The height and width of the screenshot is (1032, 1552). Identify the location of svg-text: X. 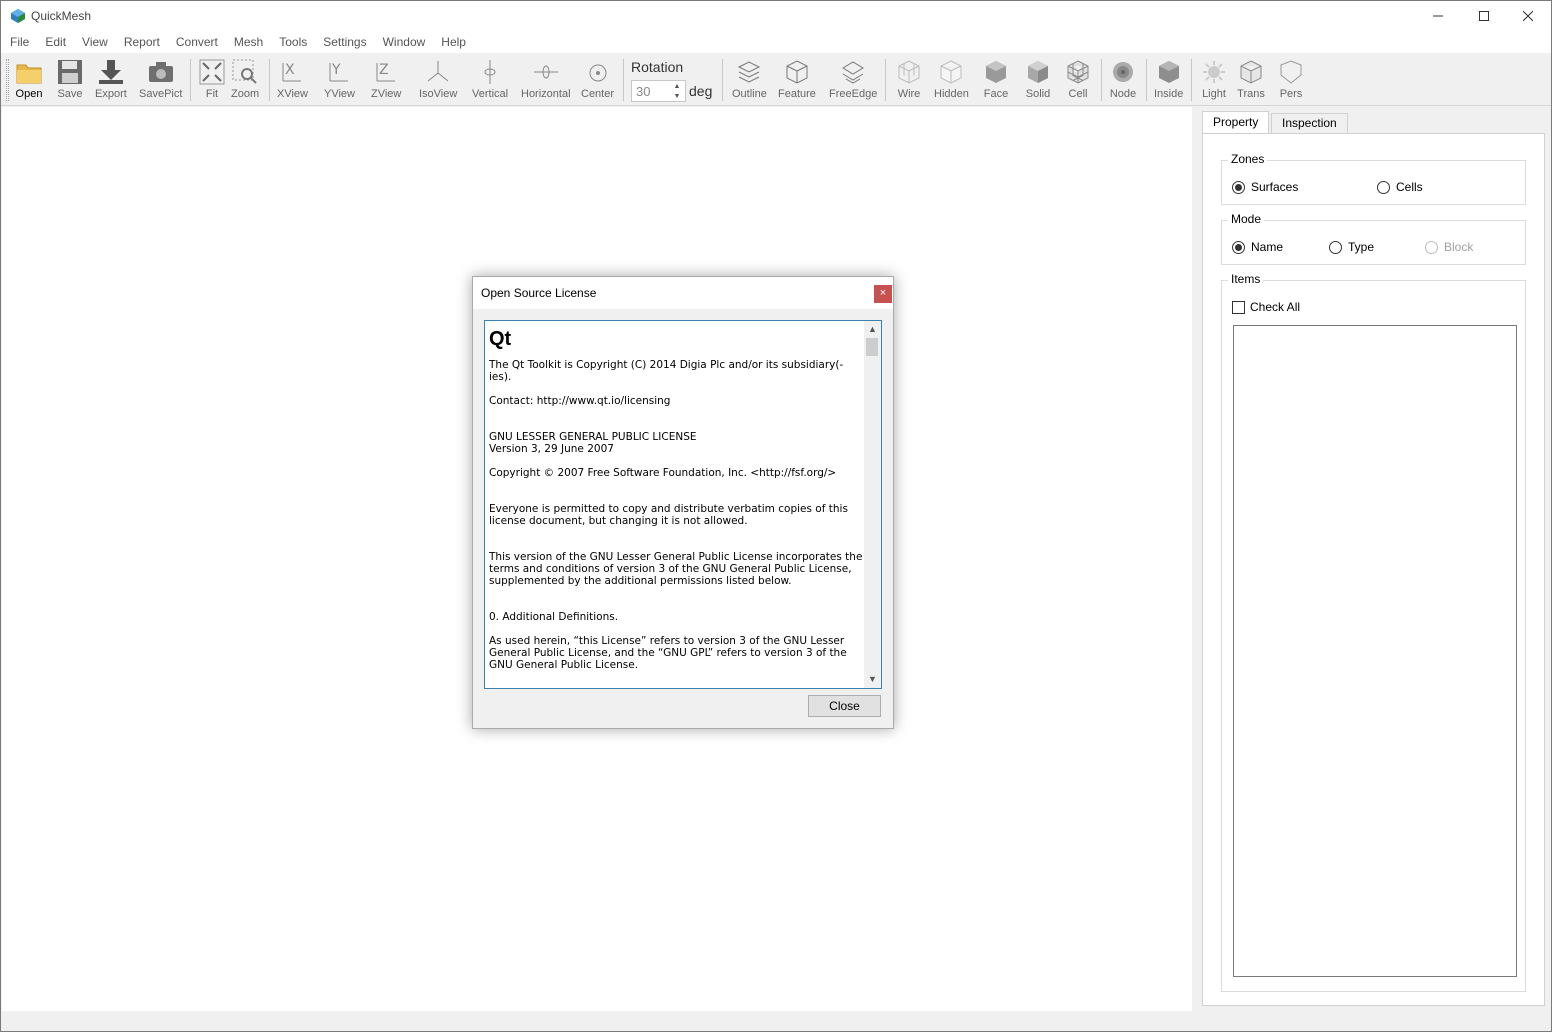
(290, 70).